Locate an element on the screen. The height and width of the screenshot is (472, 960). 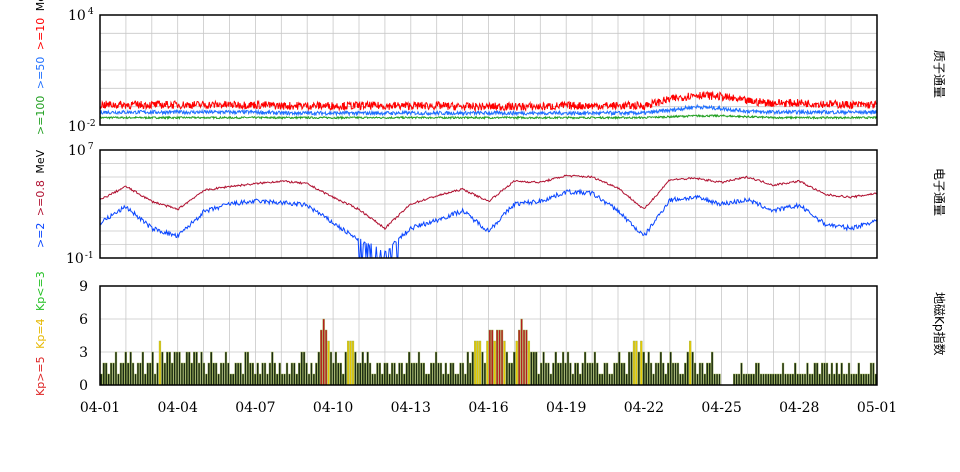
electron-side-label: 电子通量 is located at coordinates (939, 192).